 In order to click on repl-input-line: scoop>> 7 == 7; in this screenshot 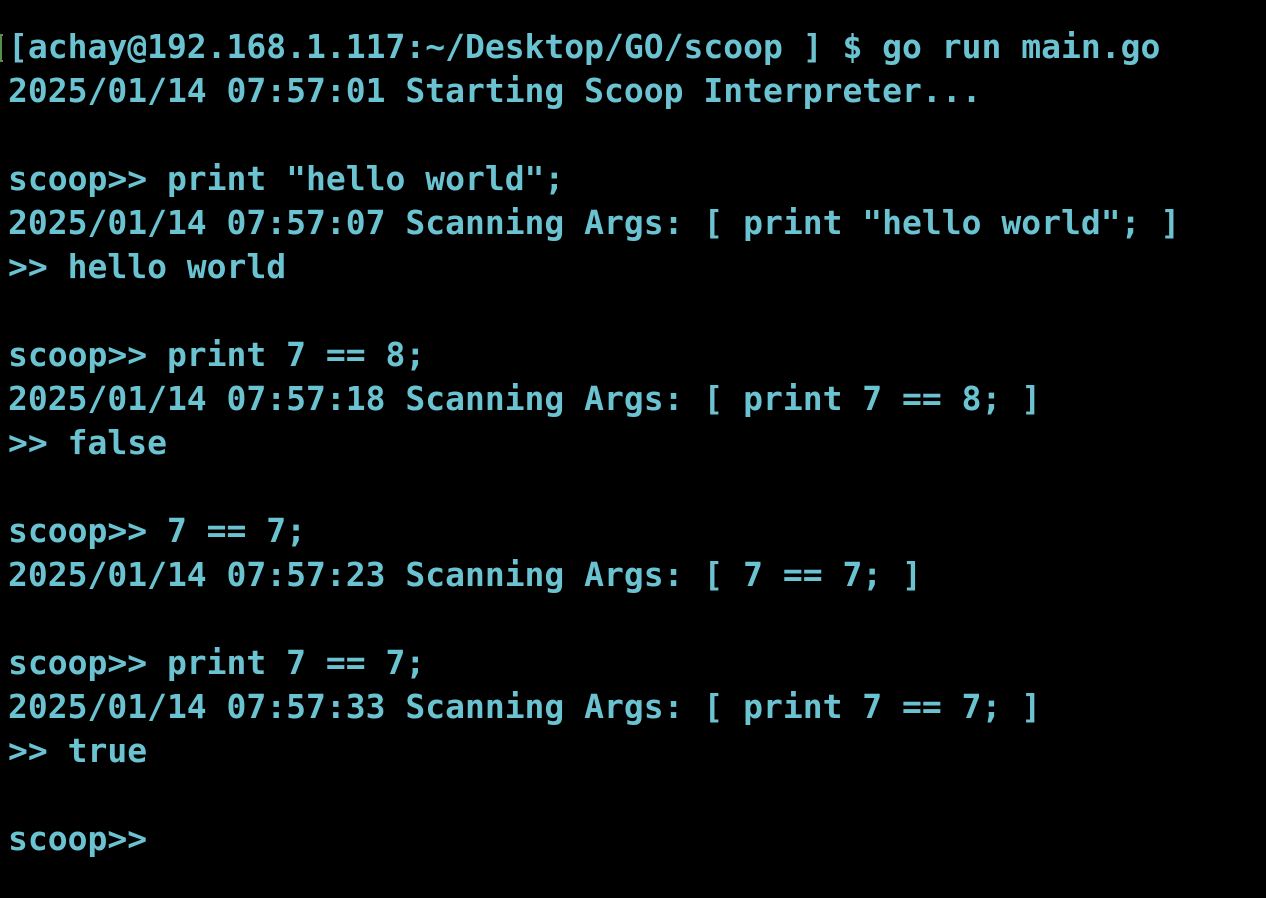, I will do `click(157, 530)`.